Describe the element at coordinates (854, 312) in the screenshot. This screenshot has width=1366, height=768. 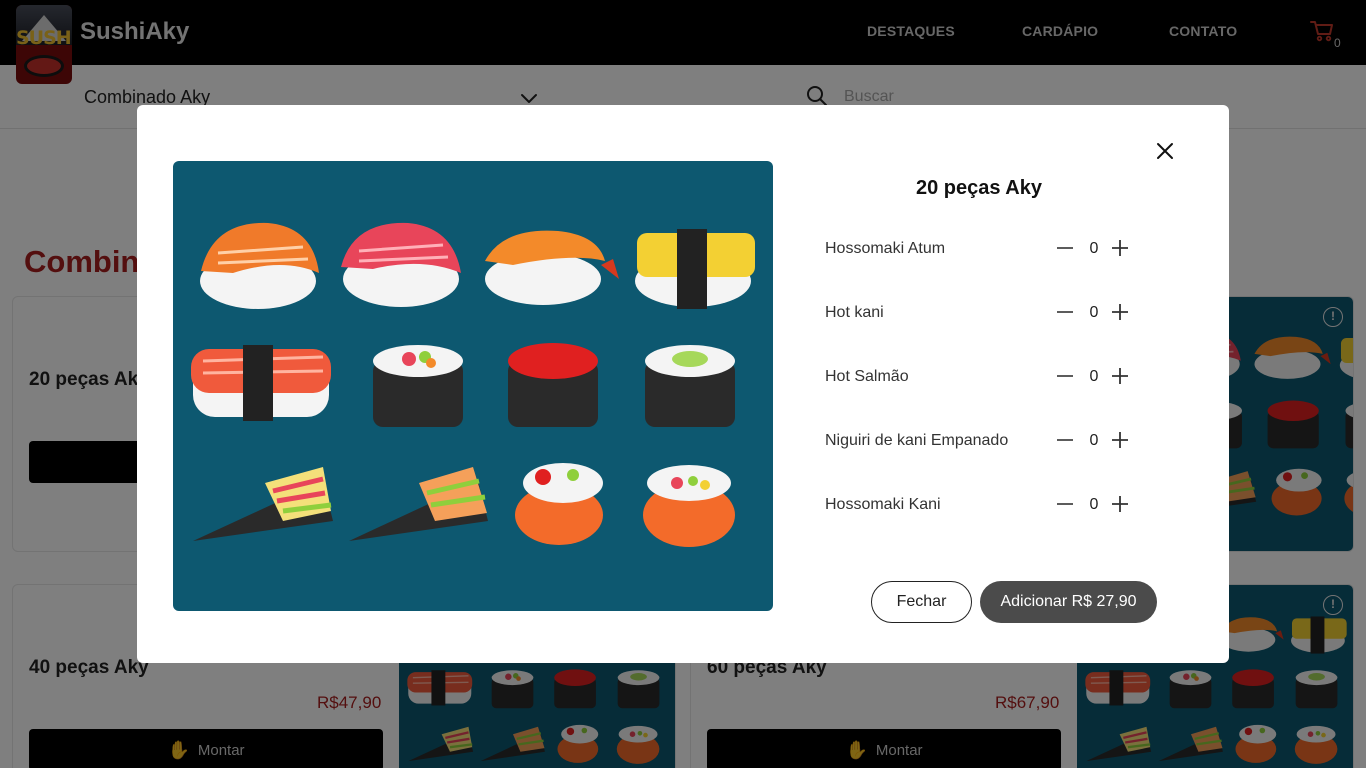
I see `option-name: Hot kani` at that location.